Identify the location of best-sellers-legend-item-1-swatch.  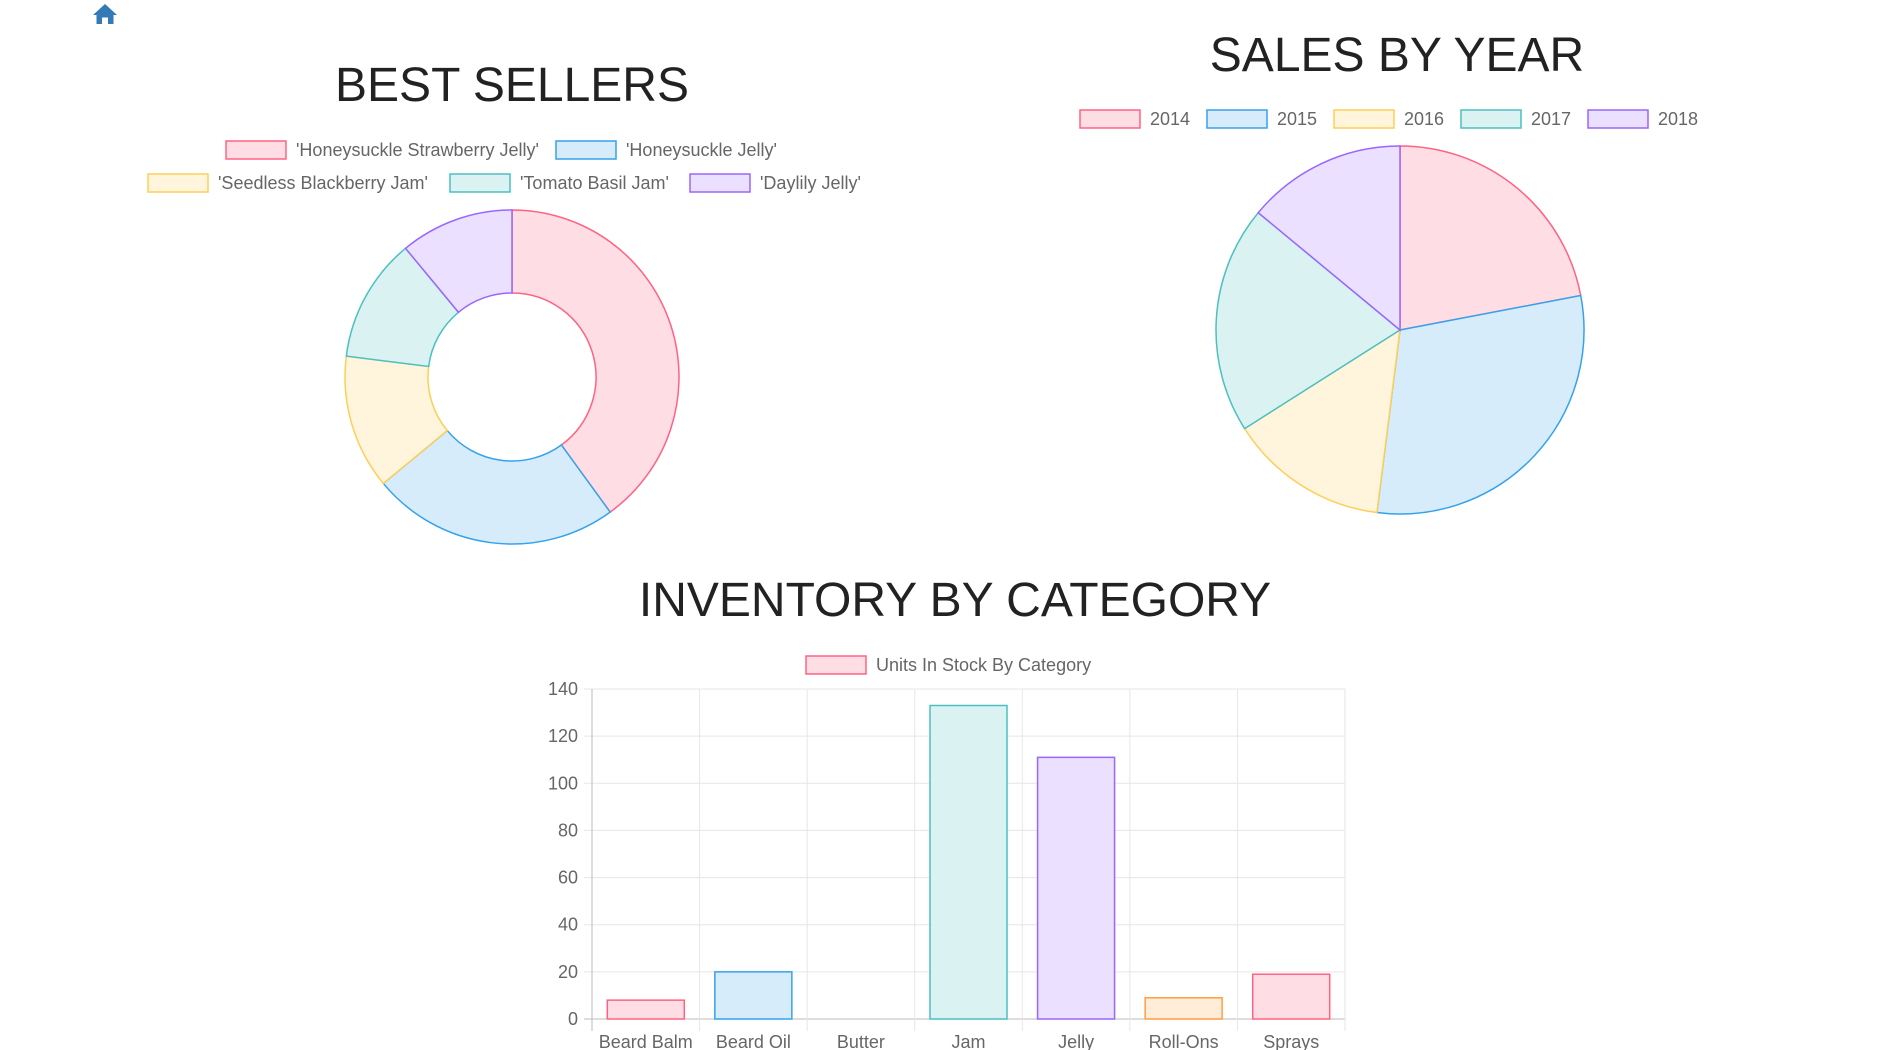
(256, 150).